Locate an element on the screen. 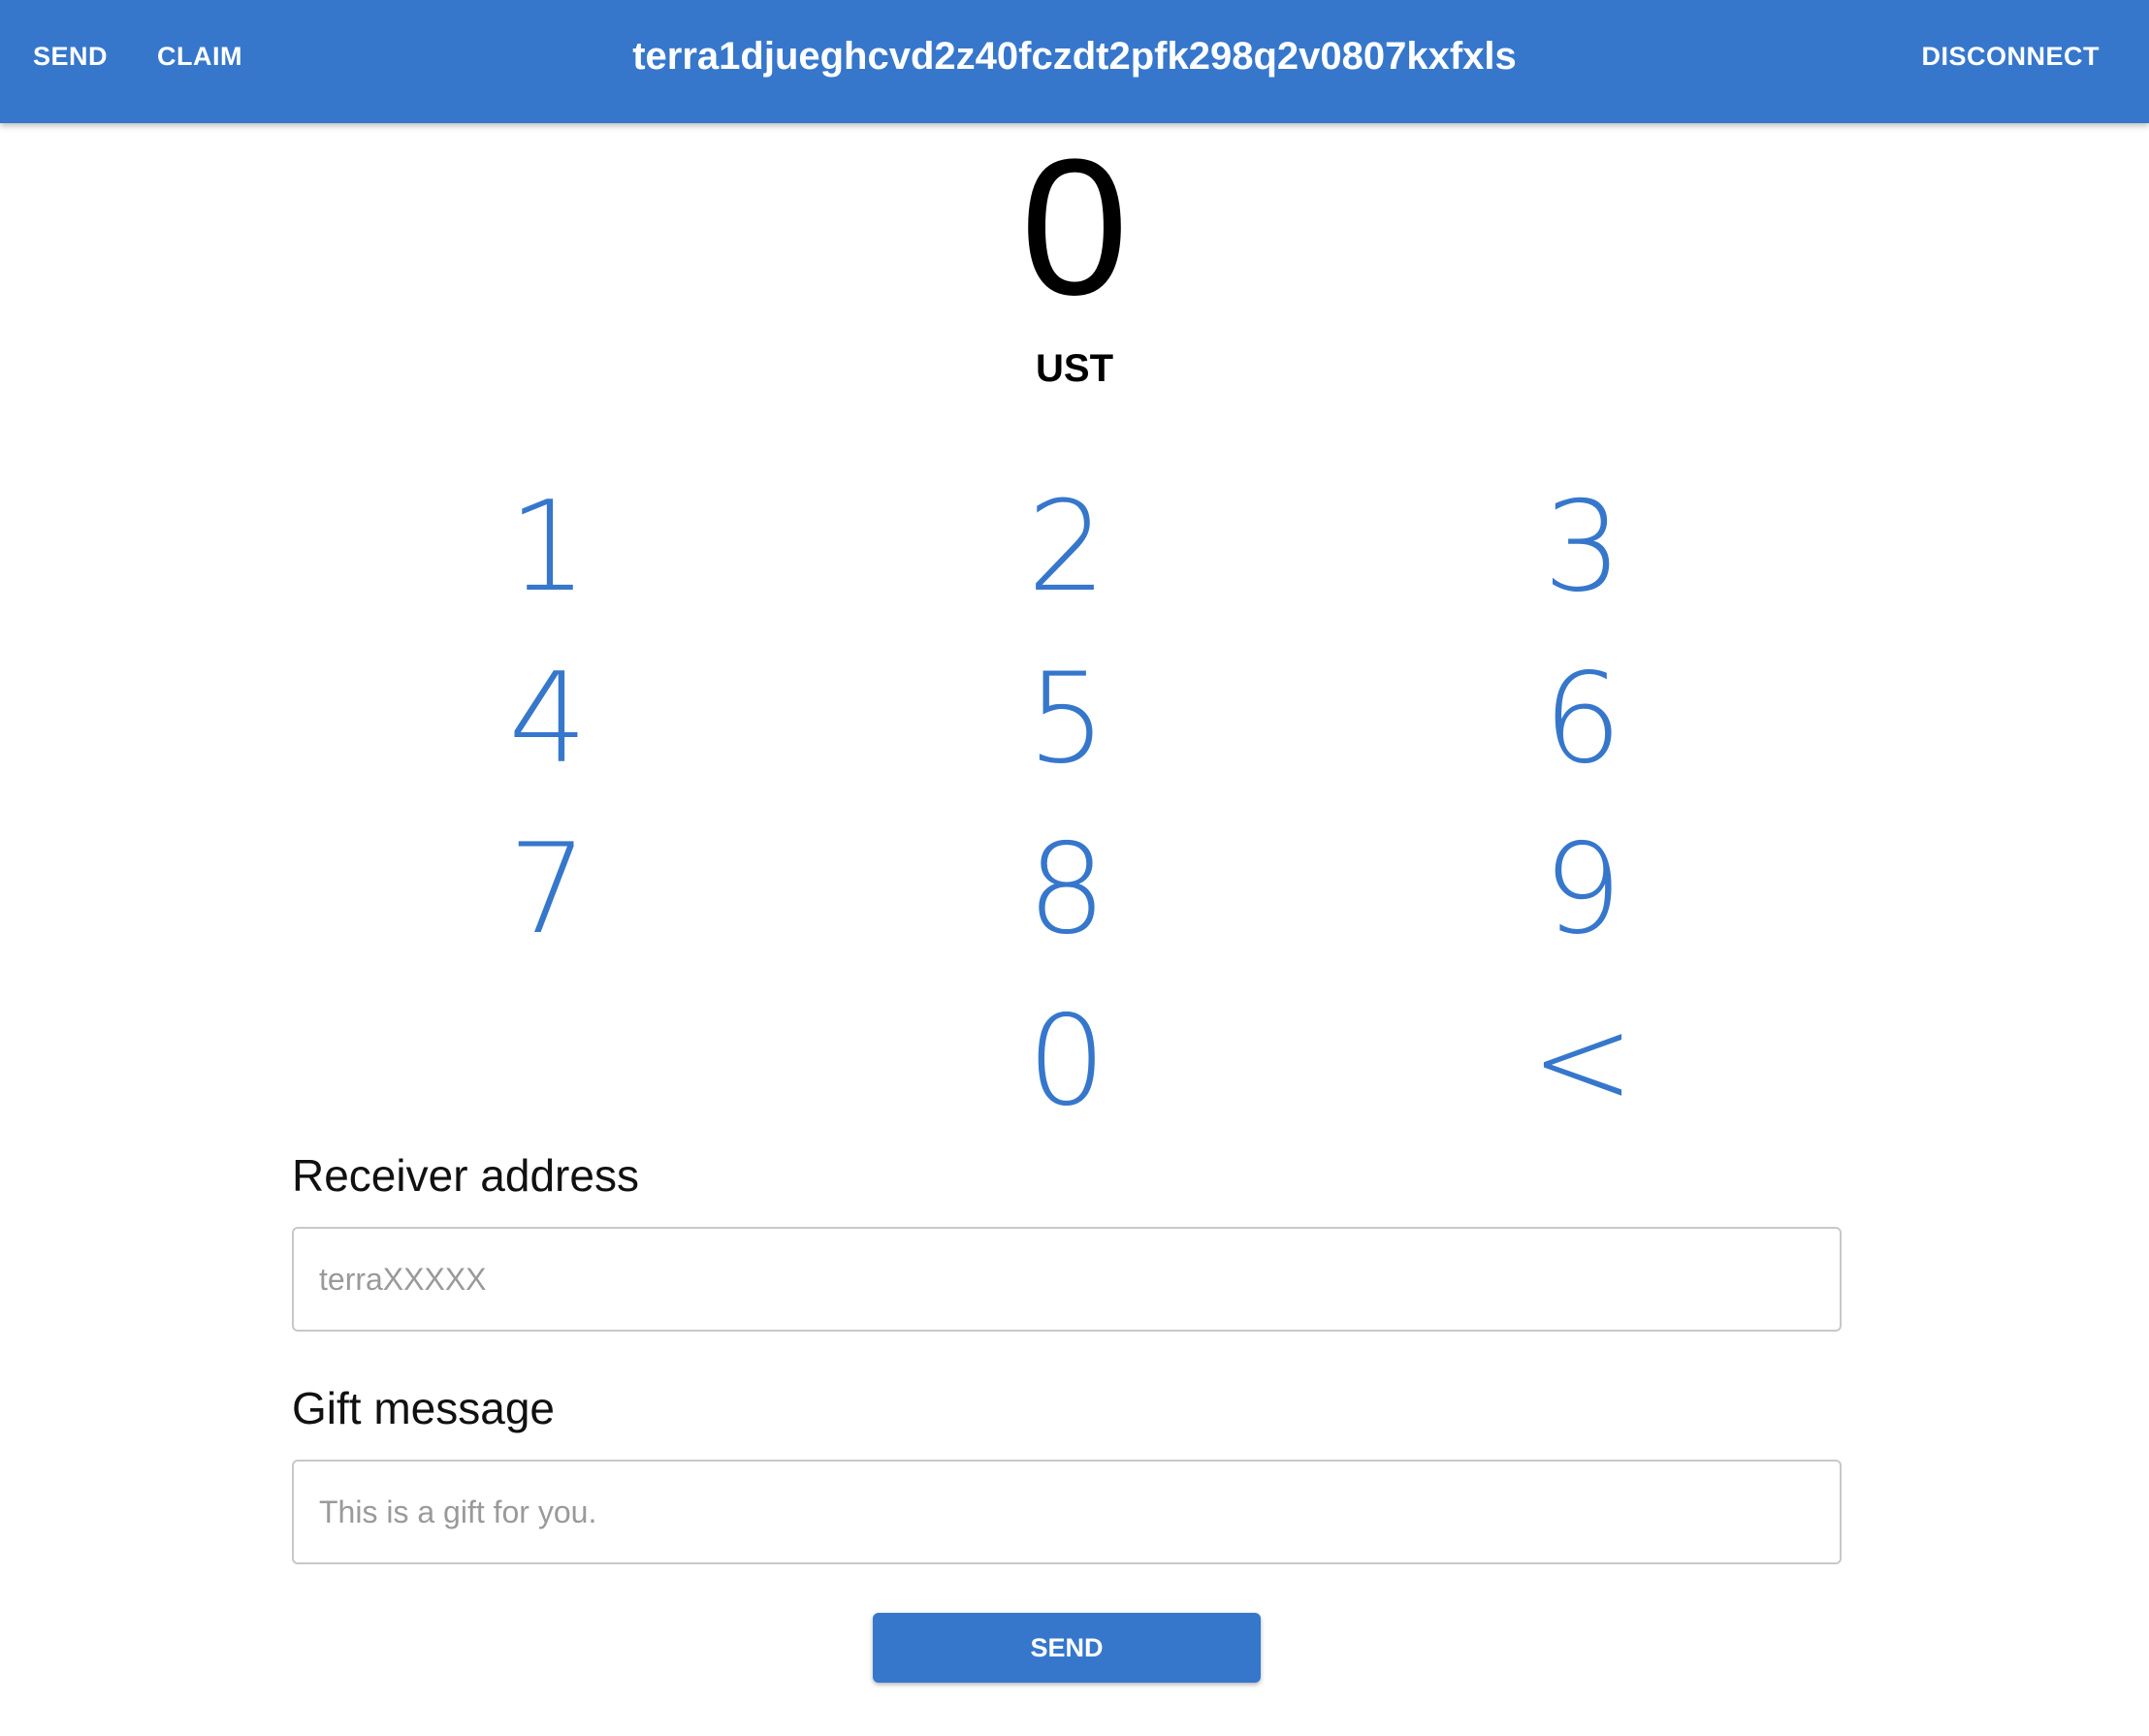  currency-unit: UST is located at coordinates (1074, 368).